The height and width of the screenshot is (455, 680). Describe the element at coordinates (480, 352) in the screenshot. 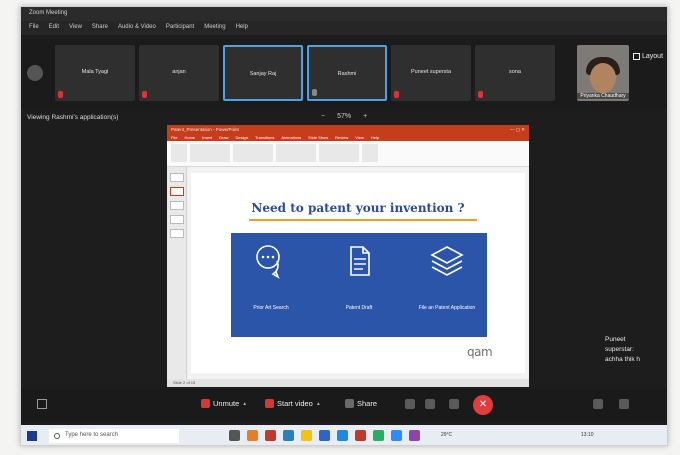

I see `company-logo: qam` at that location.